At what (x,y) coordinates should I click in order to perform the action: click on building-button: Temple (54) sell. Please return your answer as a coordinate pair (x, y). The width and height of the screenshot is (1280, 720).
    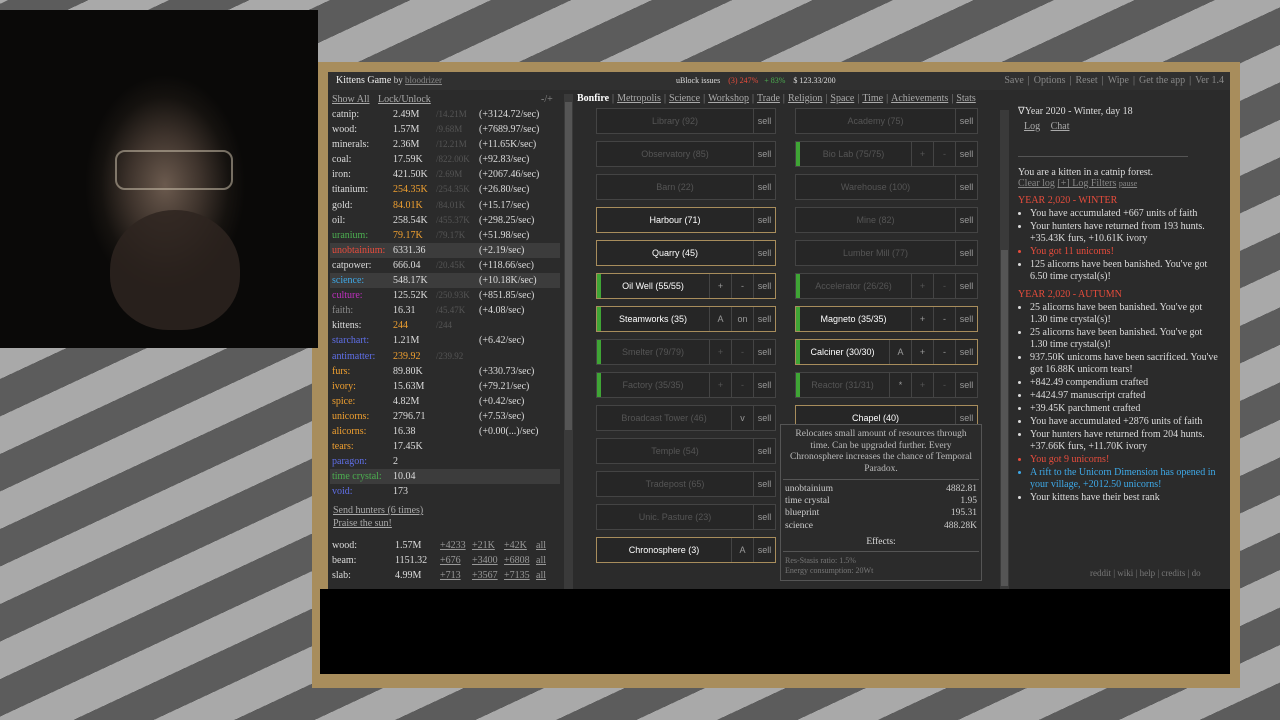
    Looking at the image, I should click on (686, 451).